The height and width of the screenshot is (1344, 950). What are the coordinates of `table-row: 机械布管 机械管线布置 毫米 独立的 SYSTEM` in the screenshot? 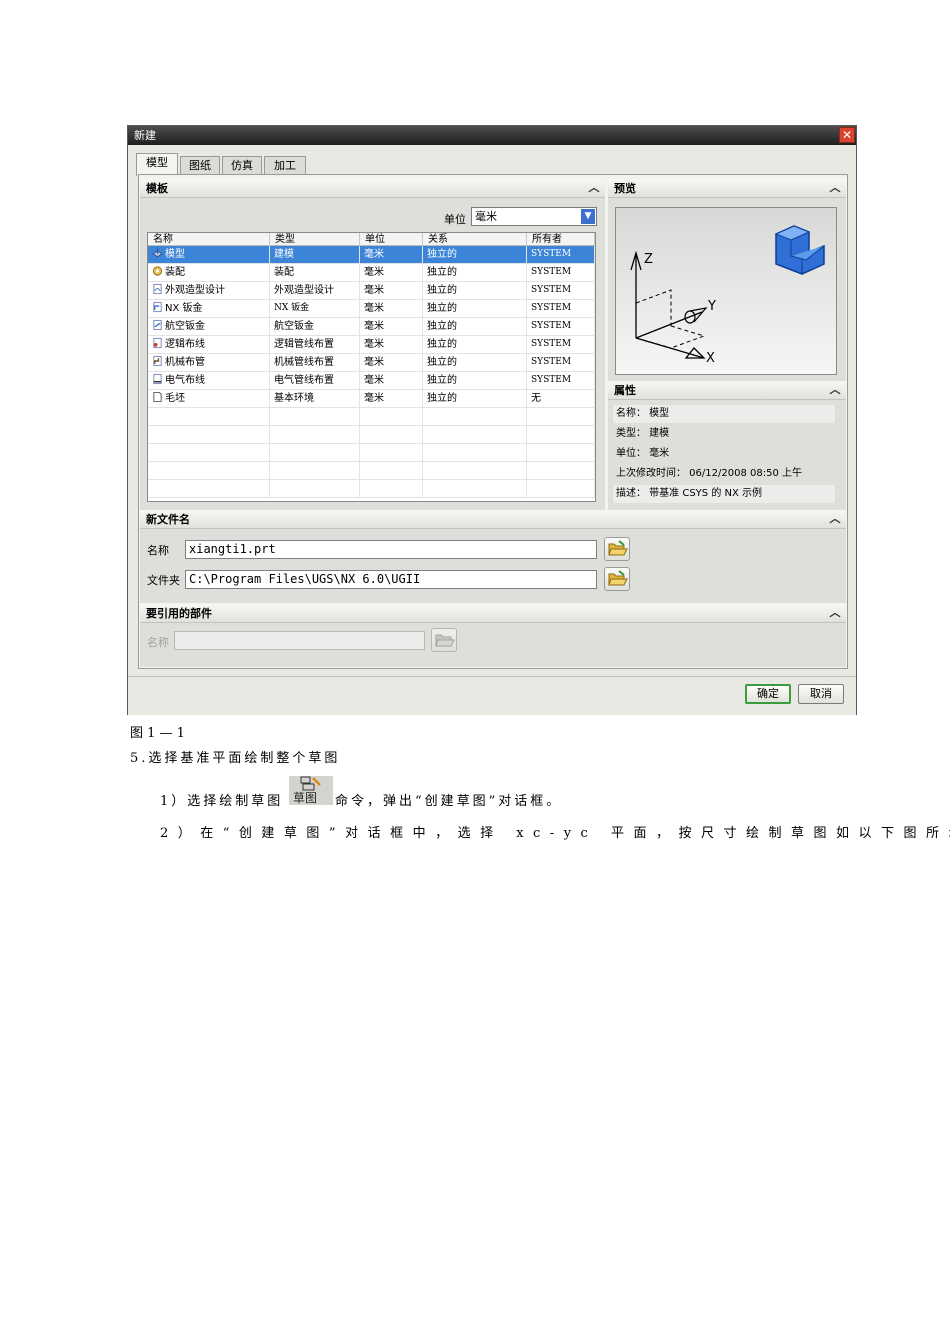 It's located at (371, 363).